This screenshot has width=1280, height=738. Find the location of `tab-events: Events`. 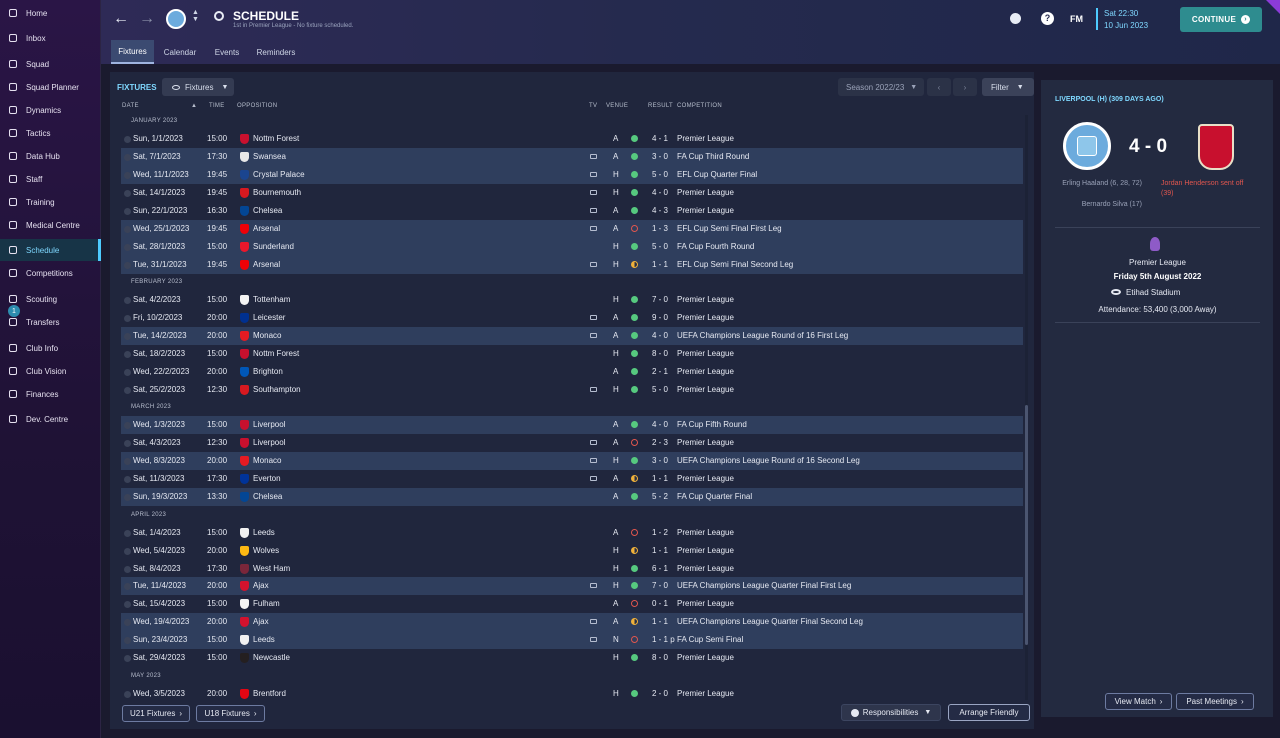

tab-events: Events is located at coordinates (227, 52).